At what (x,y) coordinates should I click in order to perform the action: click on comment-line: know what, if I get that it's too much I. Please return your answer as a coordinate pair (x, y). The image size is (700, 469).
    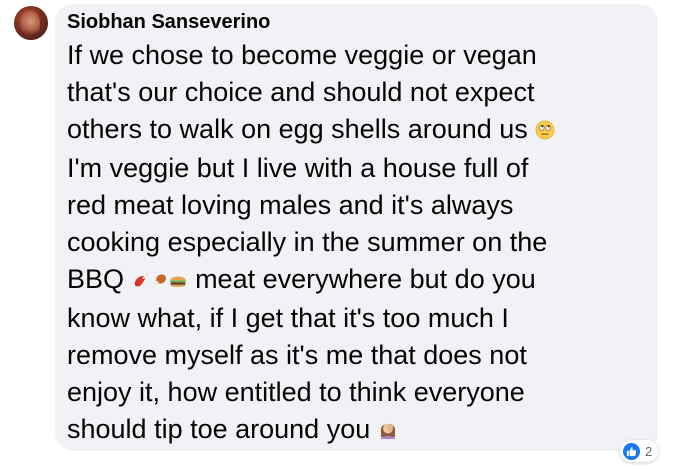
    Looking at the image, I should click on (288, 318).